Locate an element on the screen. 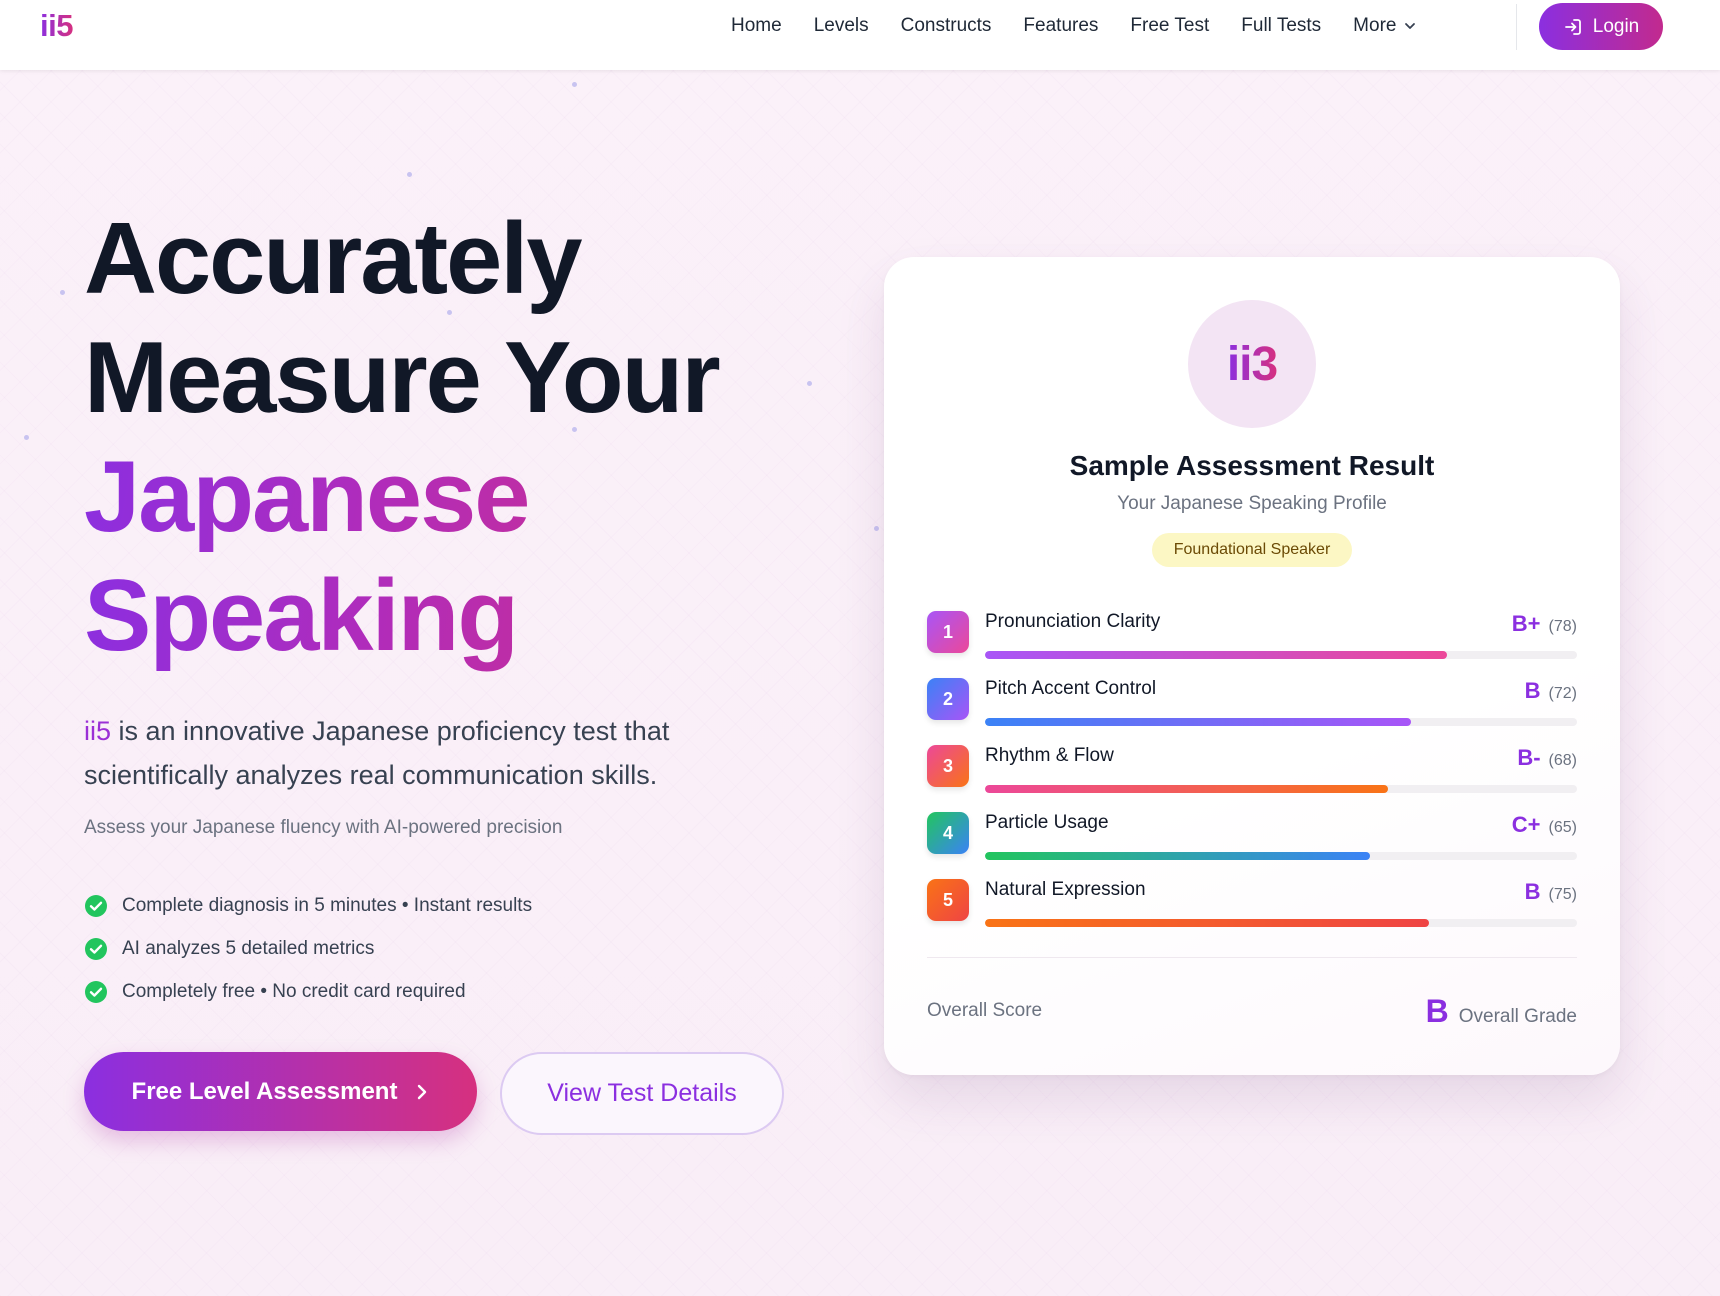 The image size is (1720, 1296). chevron-right-icon is located at coordinates (422, 1091).